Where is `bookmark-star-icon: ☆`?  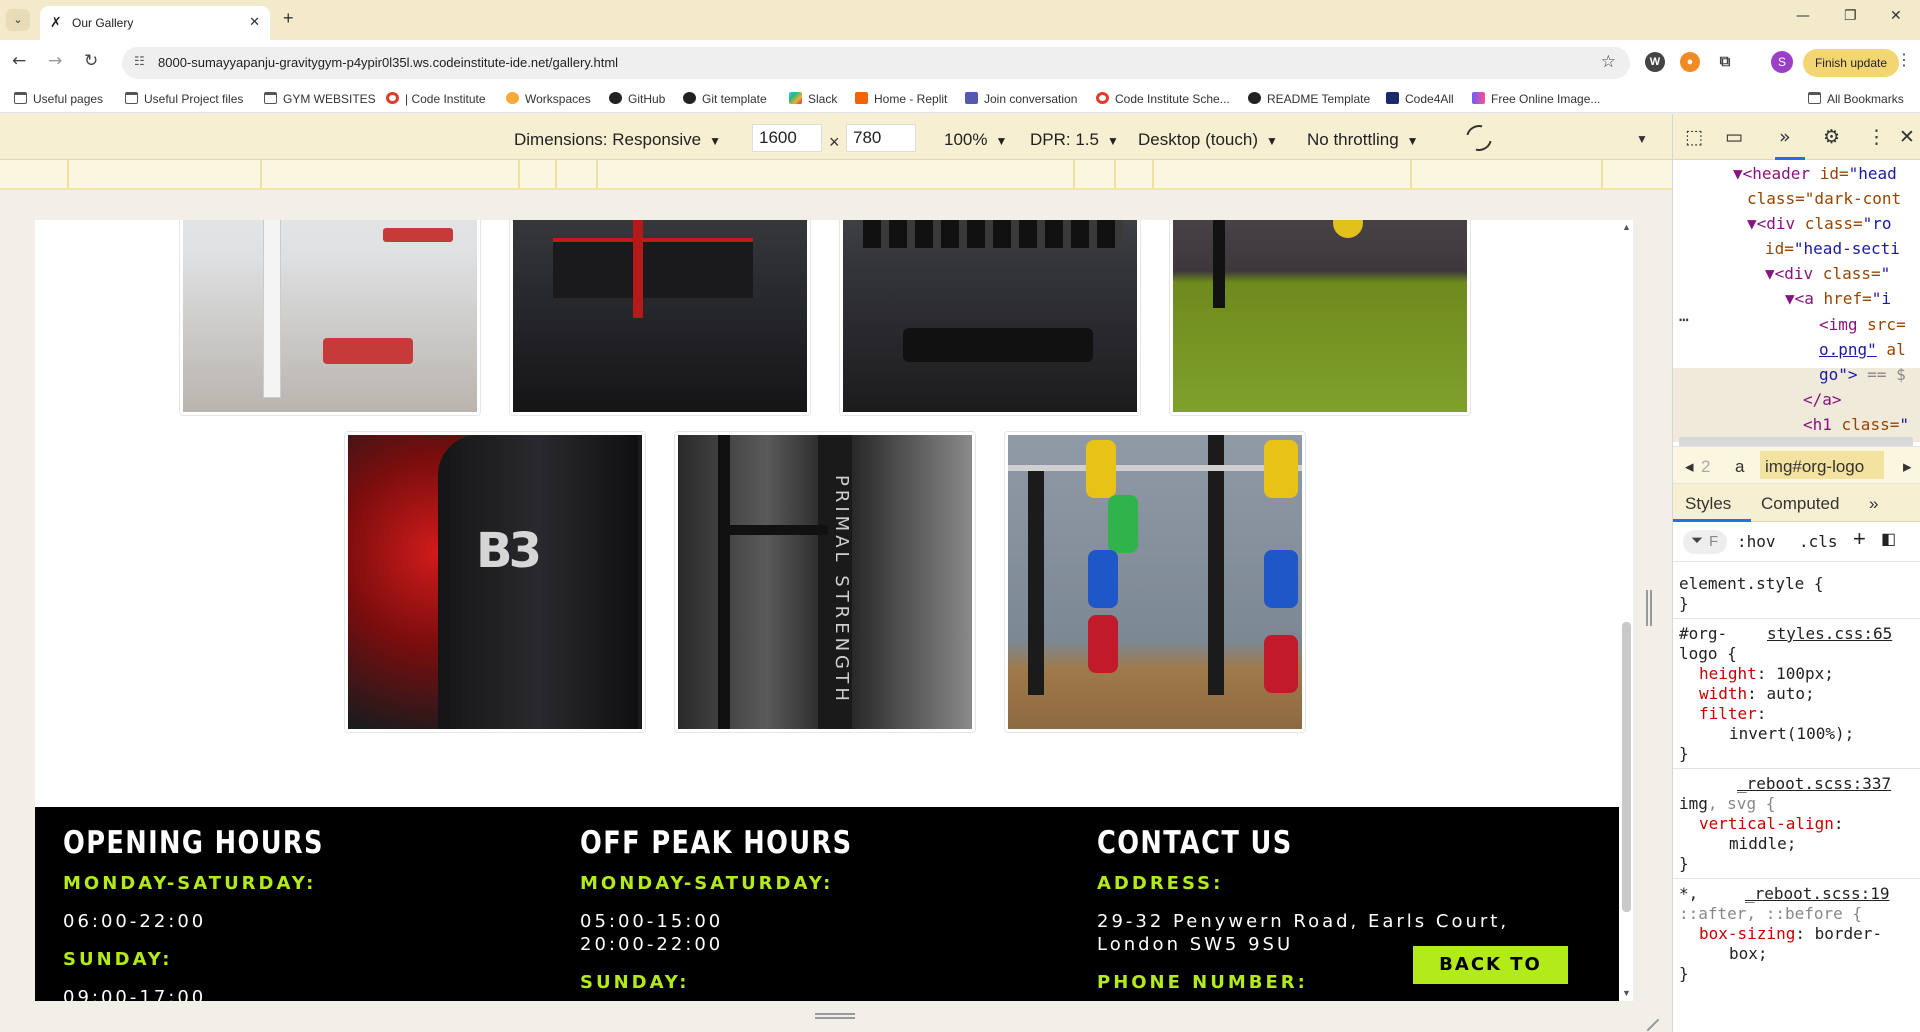
bookmark-star-icon: ☆ is located at coordinates (1608, 62).